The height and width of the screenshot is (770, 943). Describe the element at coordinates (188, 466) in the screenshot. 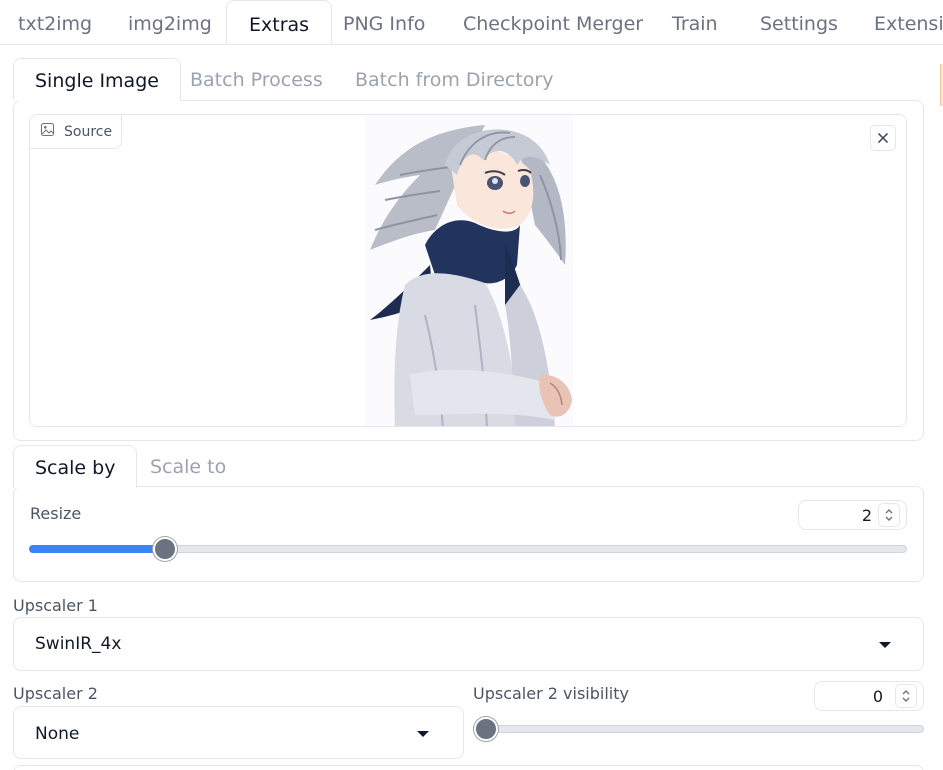

I see `tab-scale-to: Scale to` at that location.